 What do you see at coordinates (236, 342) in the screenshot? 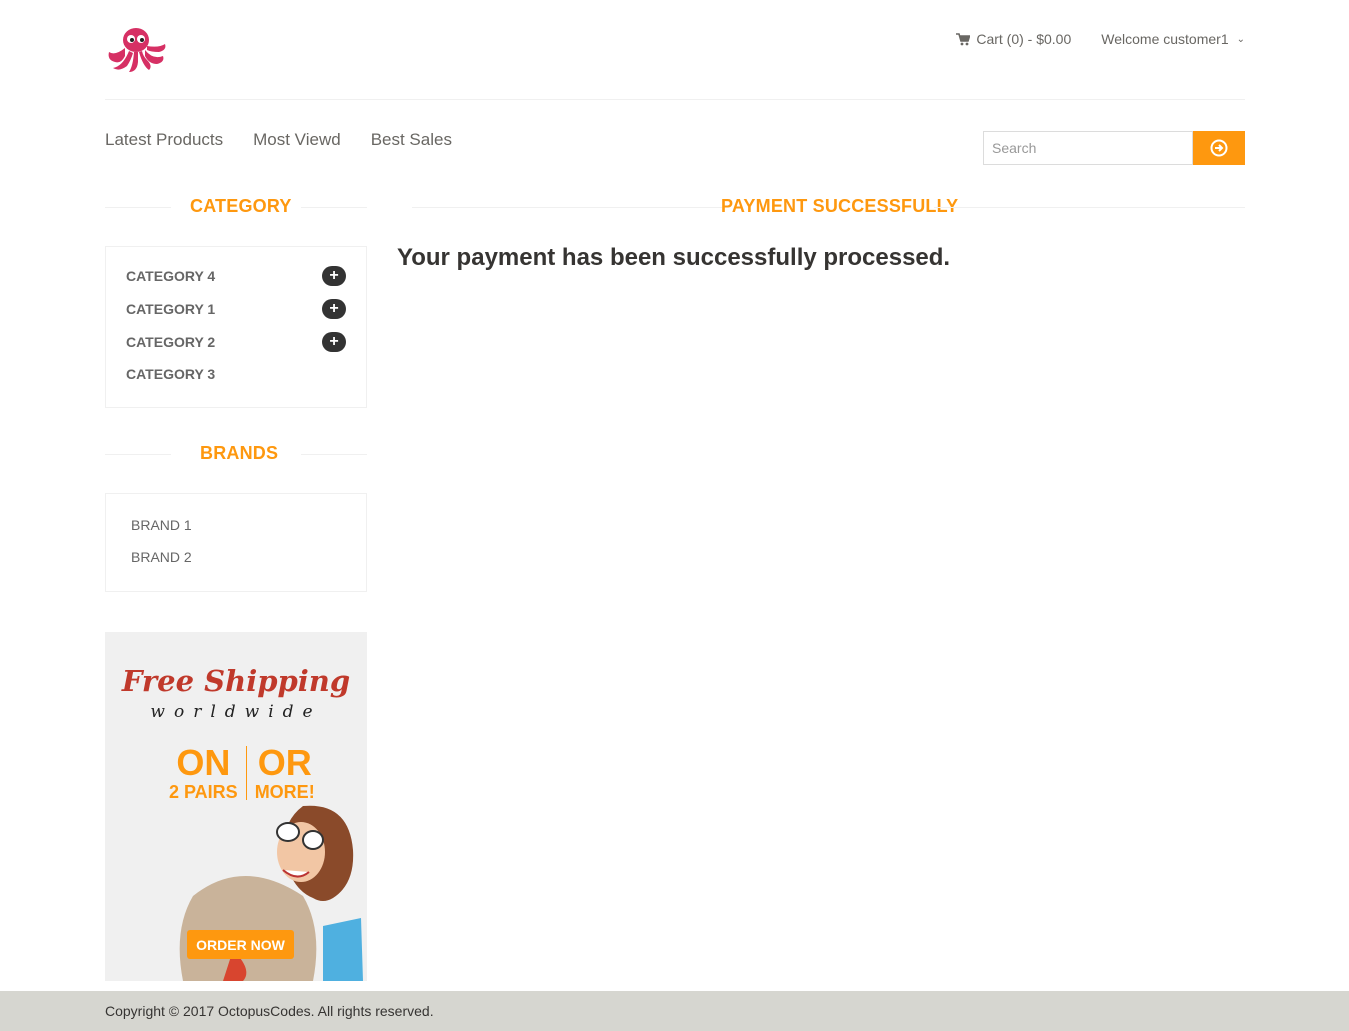
I see `category-item: CATEGORY 2 +` at bounding box center [236, 342].